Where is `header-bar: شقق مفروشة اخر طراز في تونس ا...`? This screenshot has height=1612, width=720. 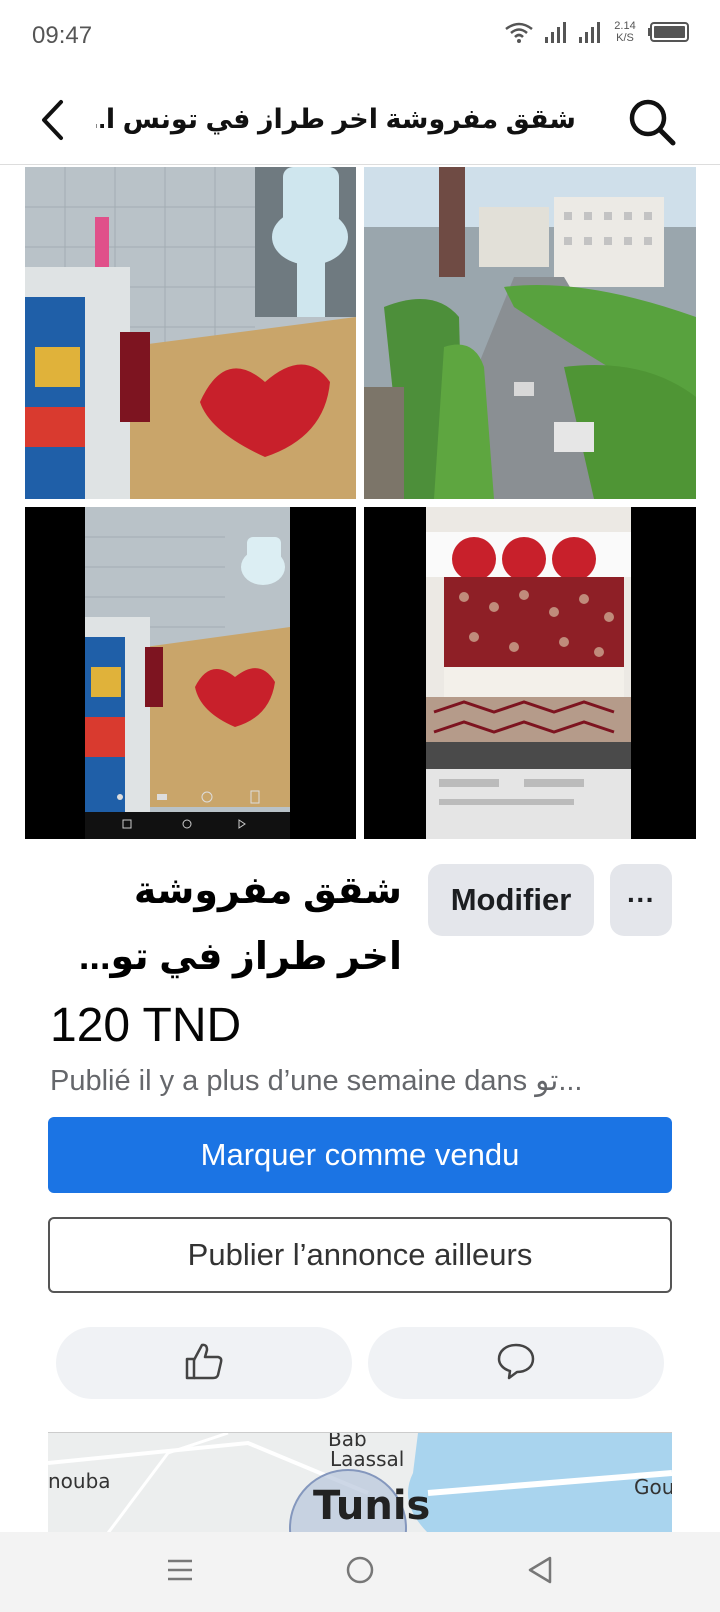 header-bar: شقق مفروشة اخر طراز في تونس ا... is located at coordinates (360, 122).